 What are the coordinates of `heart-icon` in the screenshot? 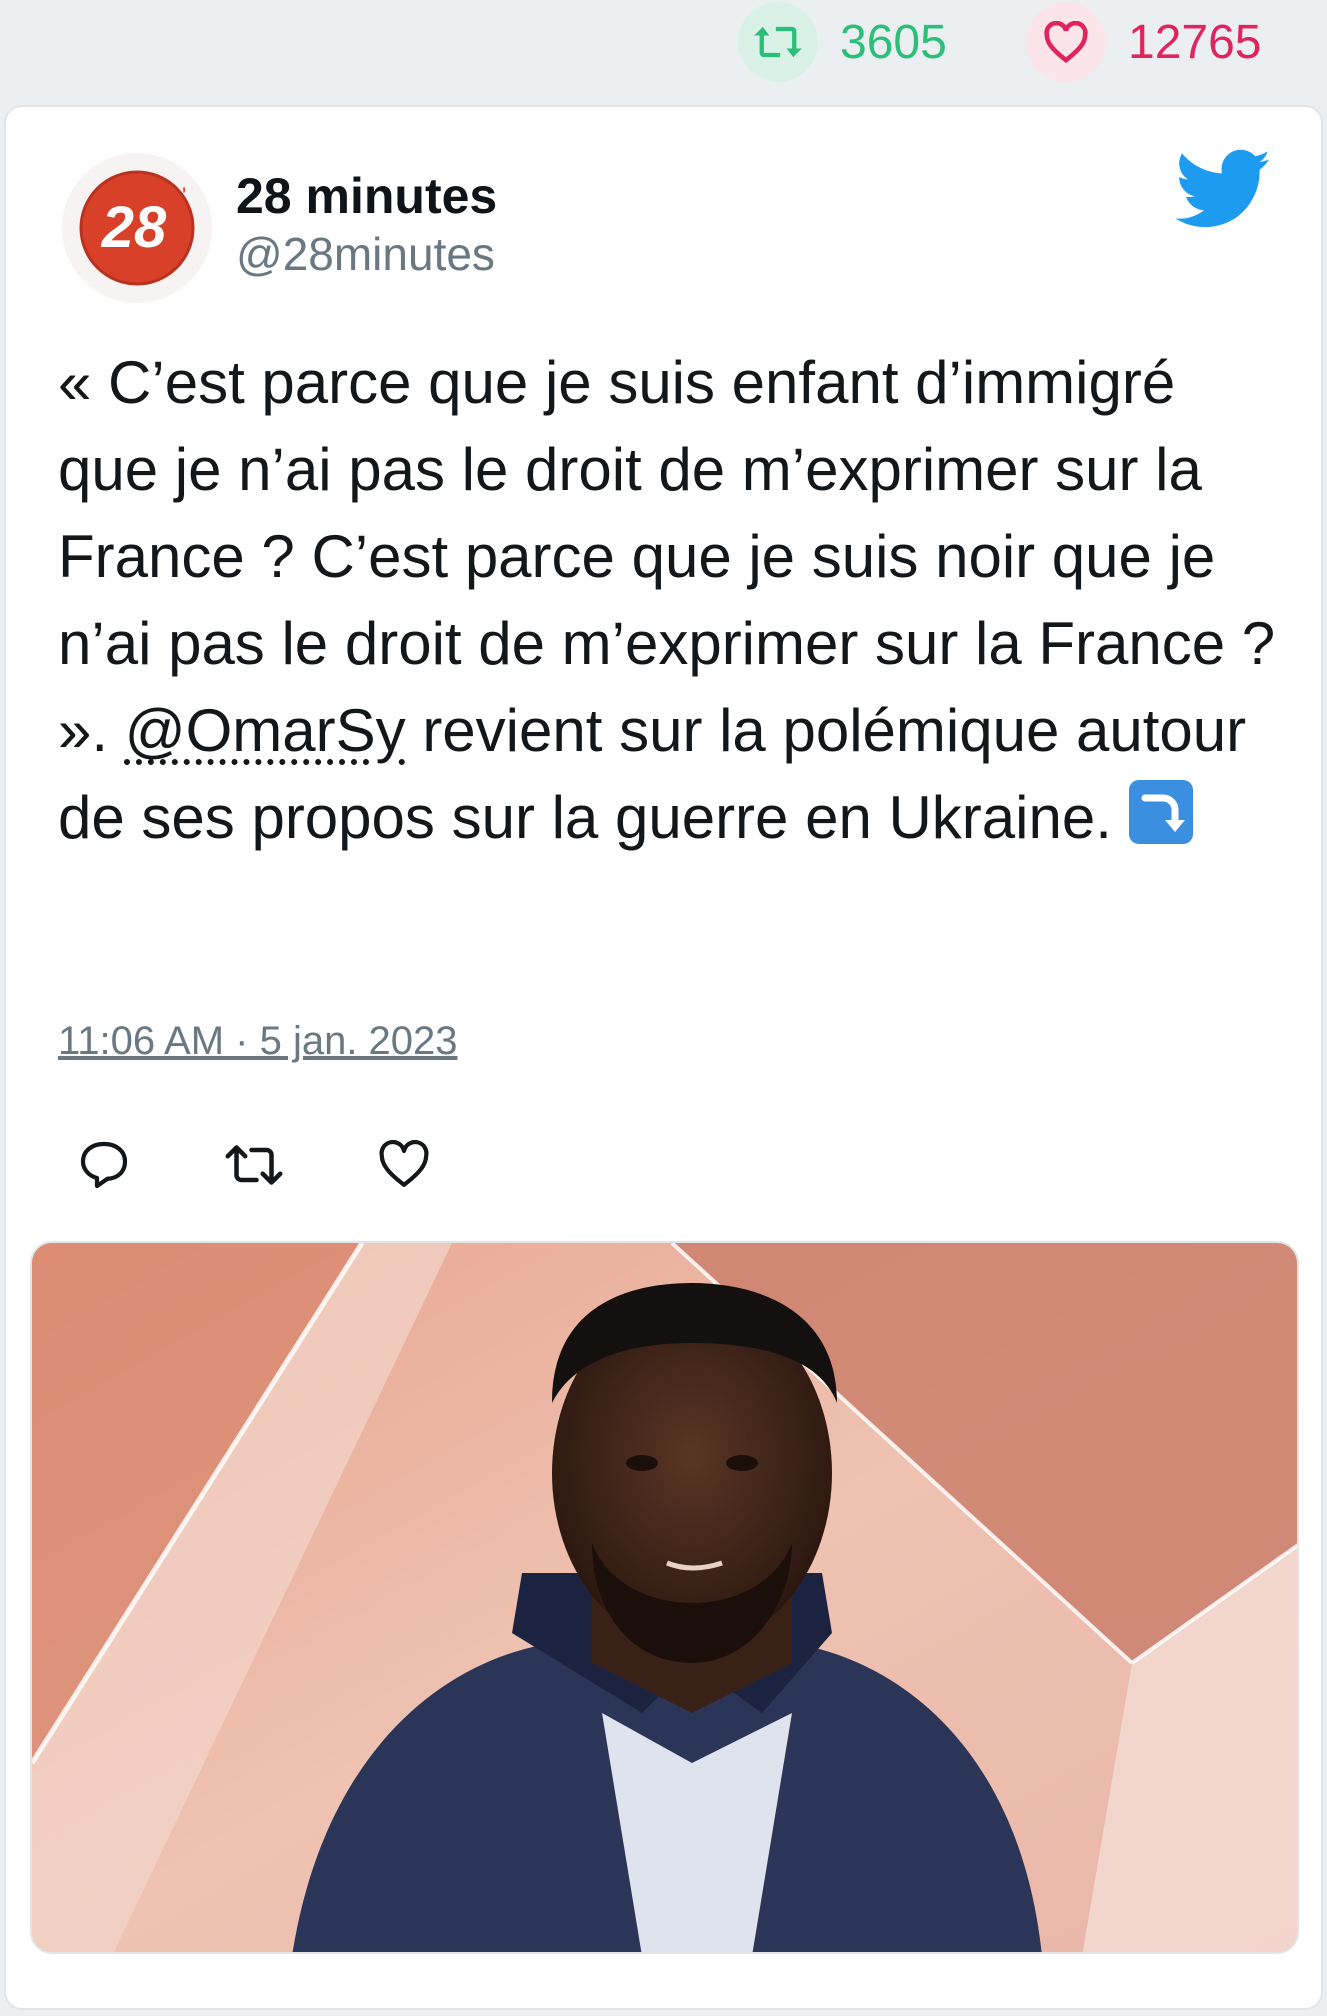 It's located at (1066, 42).